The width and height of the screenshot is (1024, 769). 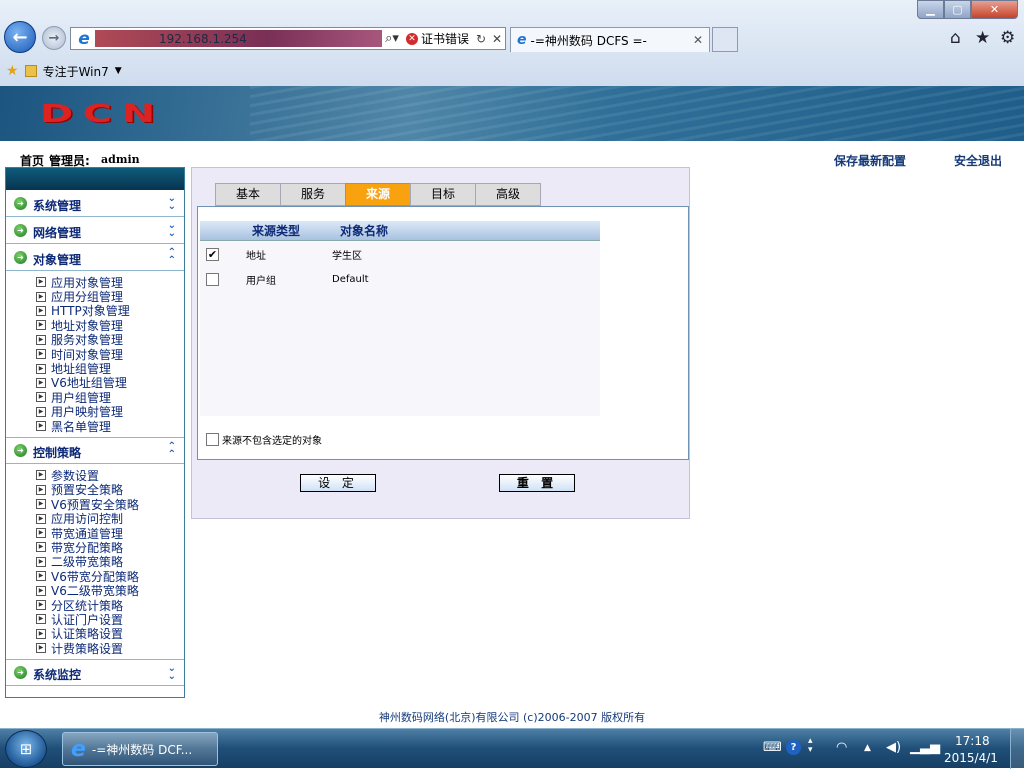 What do you see at coordinates (81, 426) in the screenshot?
I see `item-label: 黑名单管理` at bounding box center [81, 426].